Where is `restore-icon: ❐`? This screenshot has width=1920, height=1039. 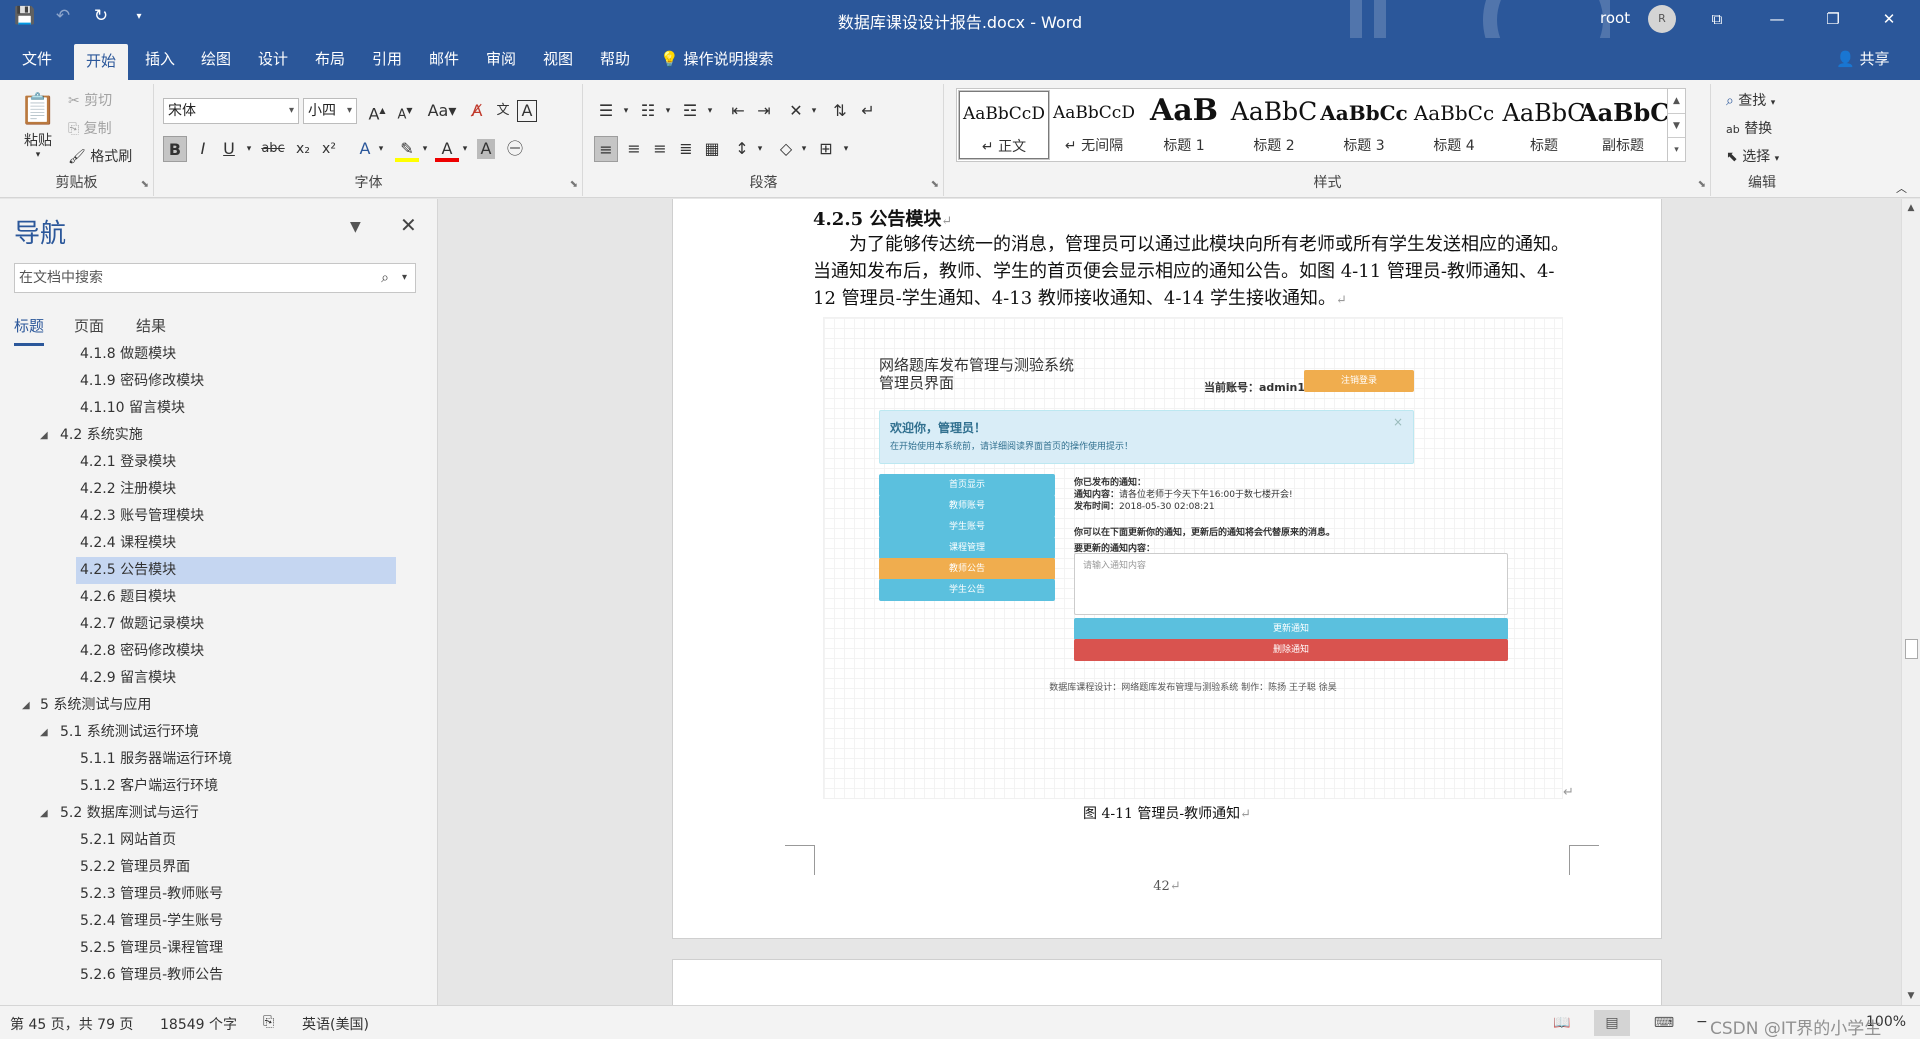 restore-icon: ❐ is located at coordinates (1833, 19).